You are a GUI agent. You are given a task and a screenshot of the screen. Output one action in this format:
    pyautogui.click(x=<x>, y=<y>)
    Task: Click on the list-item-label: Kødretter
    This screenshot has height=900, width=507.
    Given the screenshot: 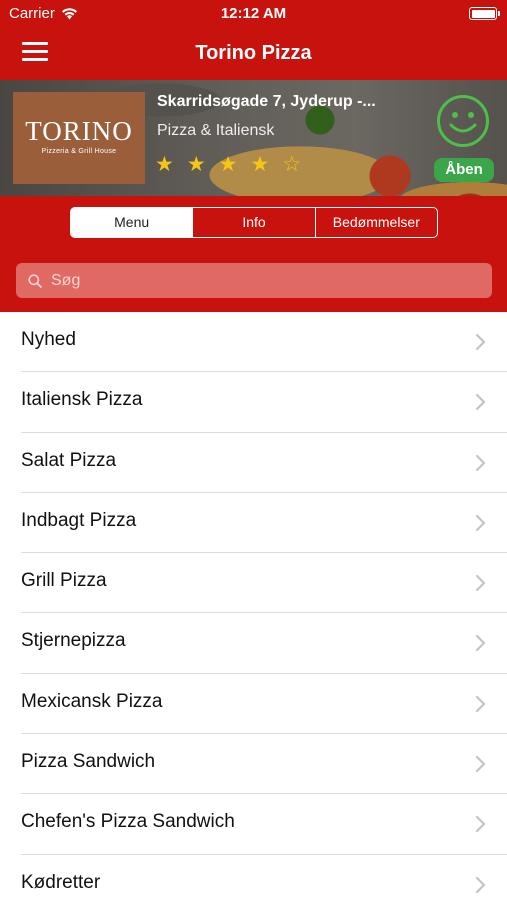 What is the action you would take?
    pyautogui.click(x=61, y=882)
    